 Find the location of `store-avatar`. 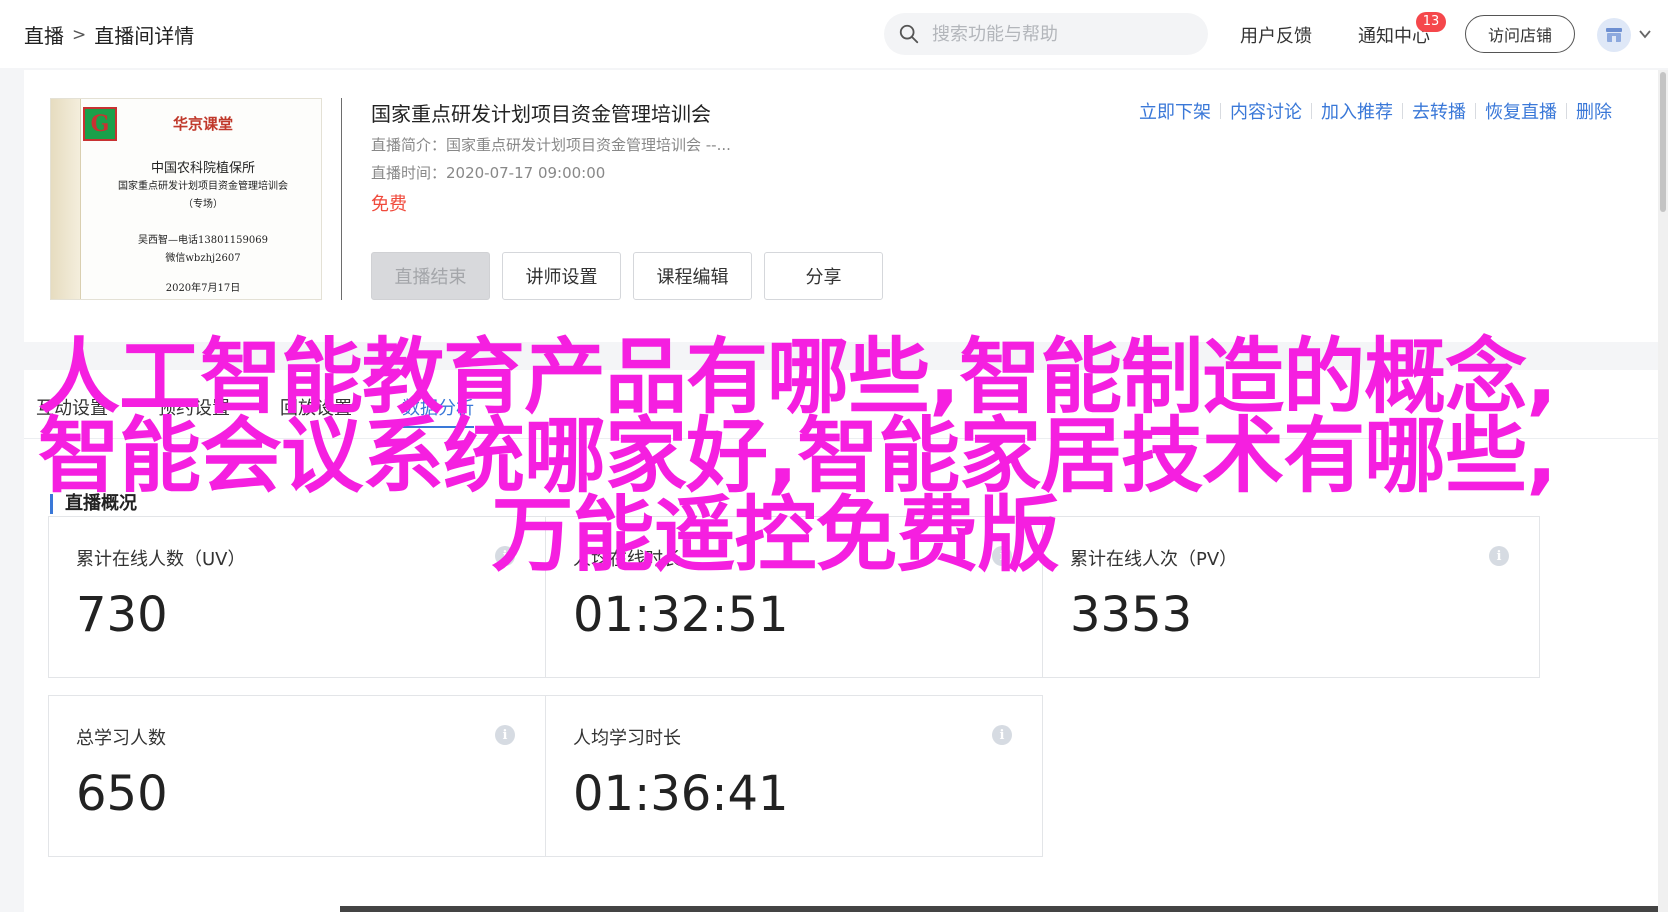

store-avatar is located at coordinates (1614, 35).